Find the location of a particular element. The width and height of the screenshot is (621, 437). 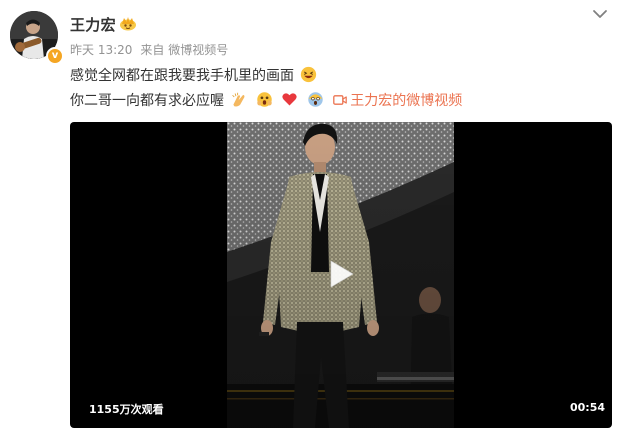

post-text-2: 你二哥一向都有求必应喔 is located at coordinates (147, 101).